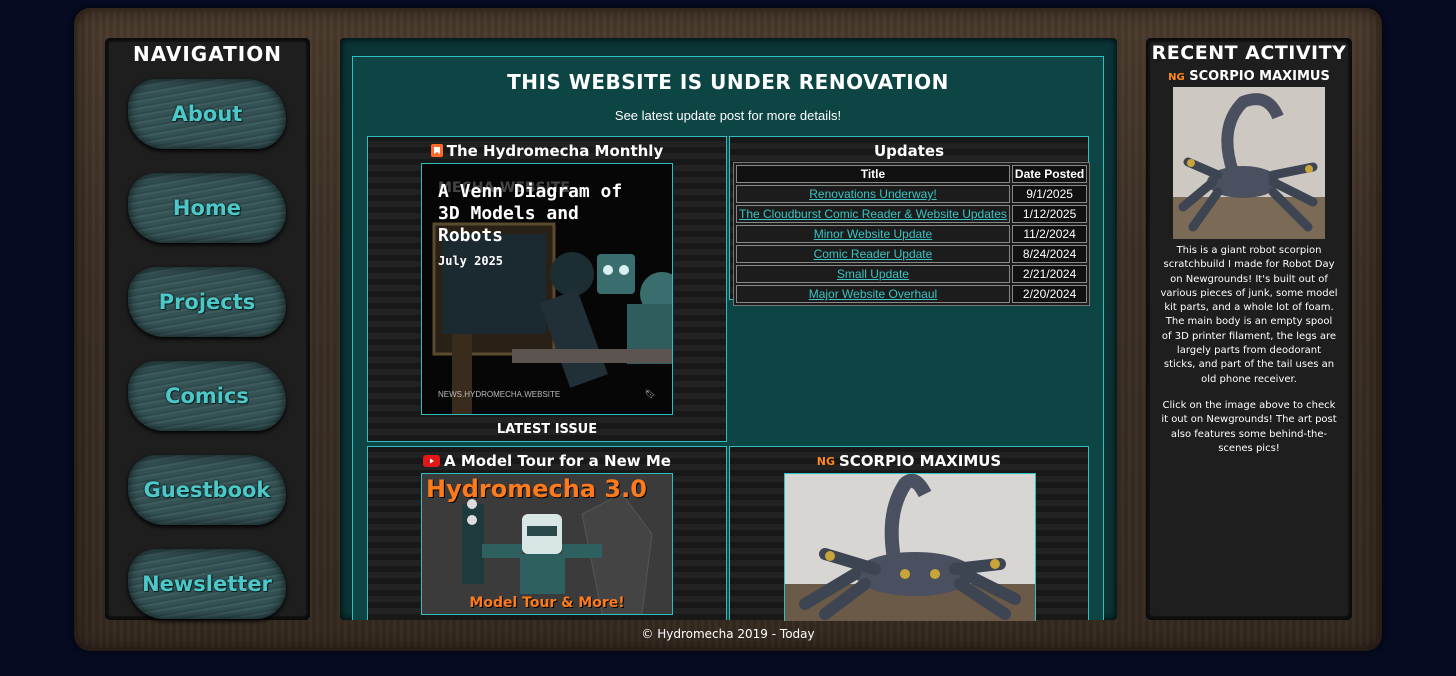  What do you see at coordinates (728, 634) in the screenshot?
I see `footer-copyright: © Hydromecha 2019 - Today` at bounding box center [728, 634].